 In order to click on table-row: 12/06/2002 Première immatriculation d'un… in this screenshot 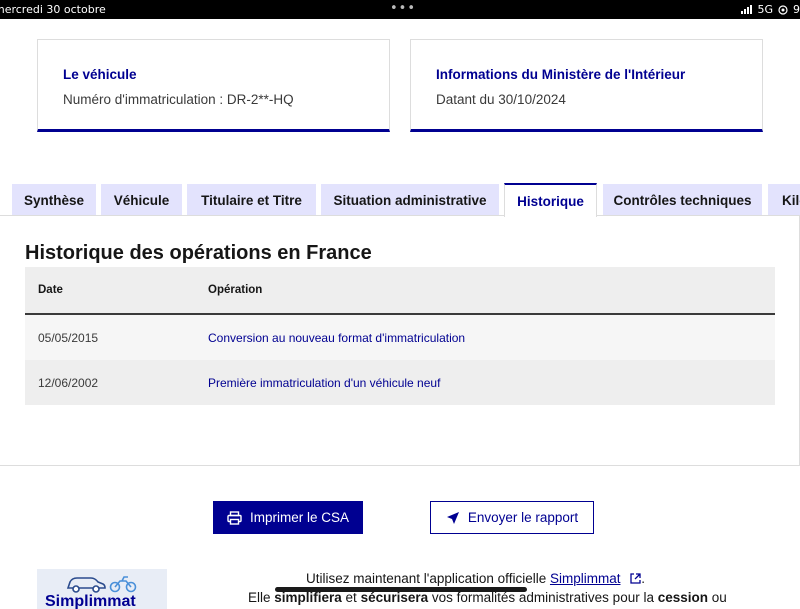, I will do `click(400, 382)`.